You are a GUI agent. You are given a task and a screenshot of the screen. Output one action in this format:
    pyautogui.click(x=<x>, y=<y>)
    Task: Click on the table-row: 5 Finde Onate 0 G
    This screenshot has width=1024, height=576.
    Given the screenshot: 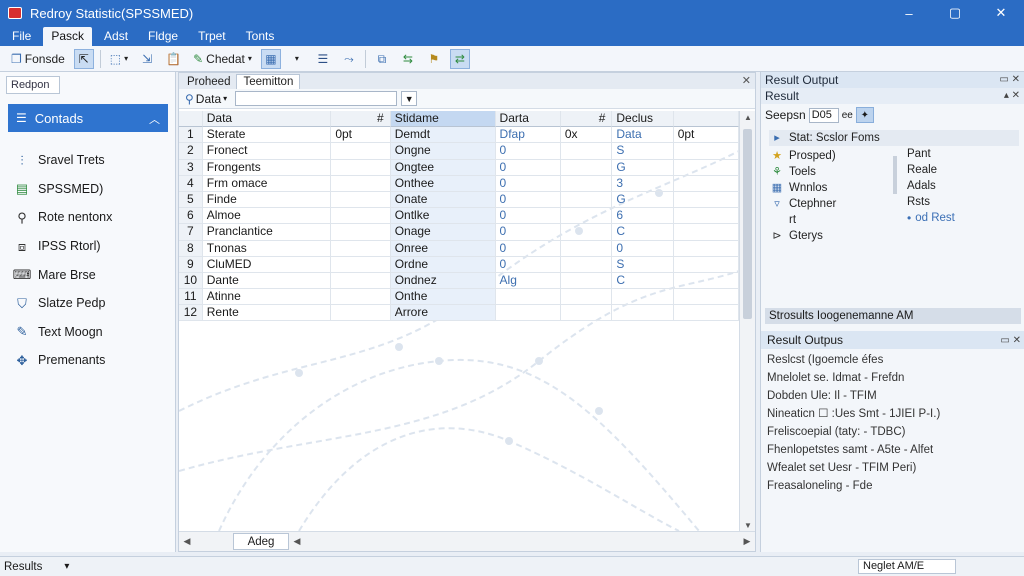 What is the action you would take?
    pyautogui.click(x=459, y=200)
    